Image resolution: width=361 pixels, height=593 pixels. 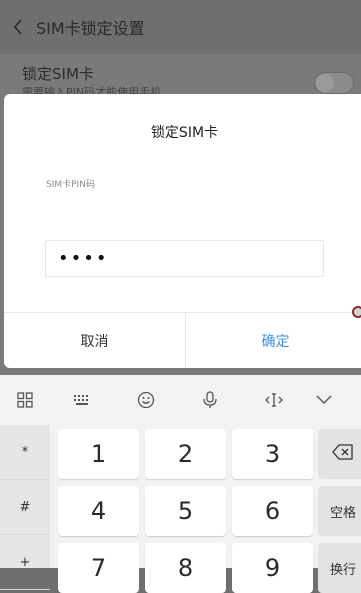 I want to click on keyboard-icon, so click(x=82, y=400).